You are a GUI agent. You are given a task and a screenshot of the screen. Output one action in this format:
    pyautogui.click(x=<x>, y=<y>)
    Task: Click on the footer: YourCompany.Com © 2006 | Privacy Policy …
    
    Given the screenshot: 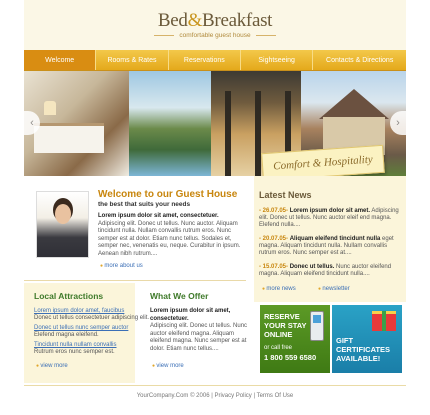 What is the action you would take?
    pyautogui.click(x=215, y=400)
    